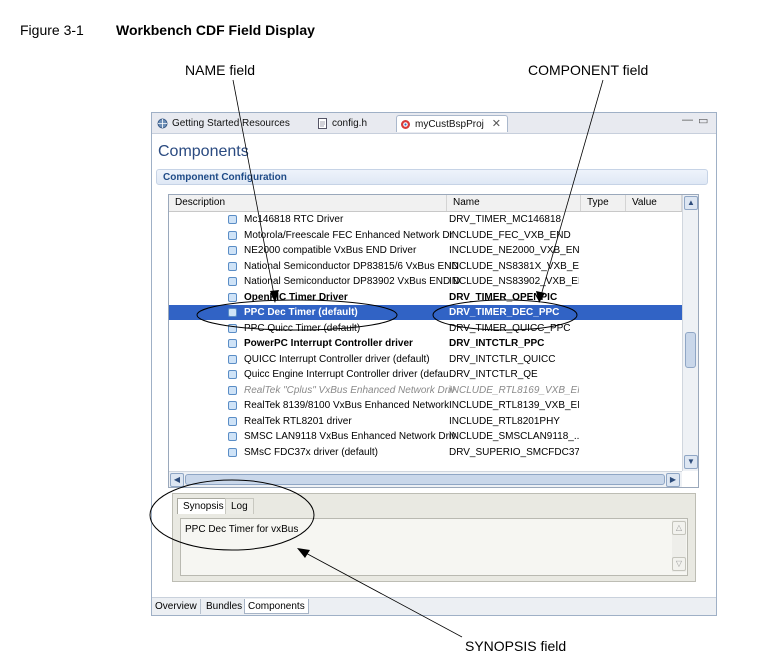 The height and width of the screenshot is (665, 777). I want to click on name-cell: INCLUDE_RTL8169_VXB_END, so click(514, 390).